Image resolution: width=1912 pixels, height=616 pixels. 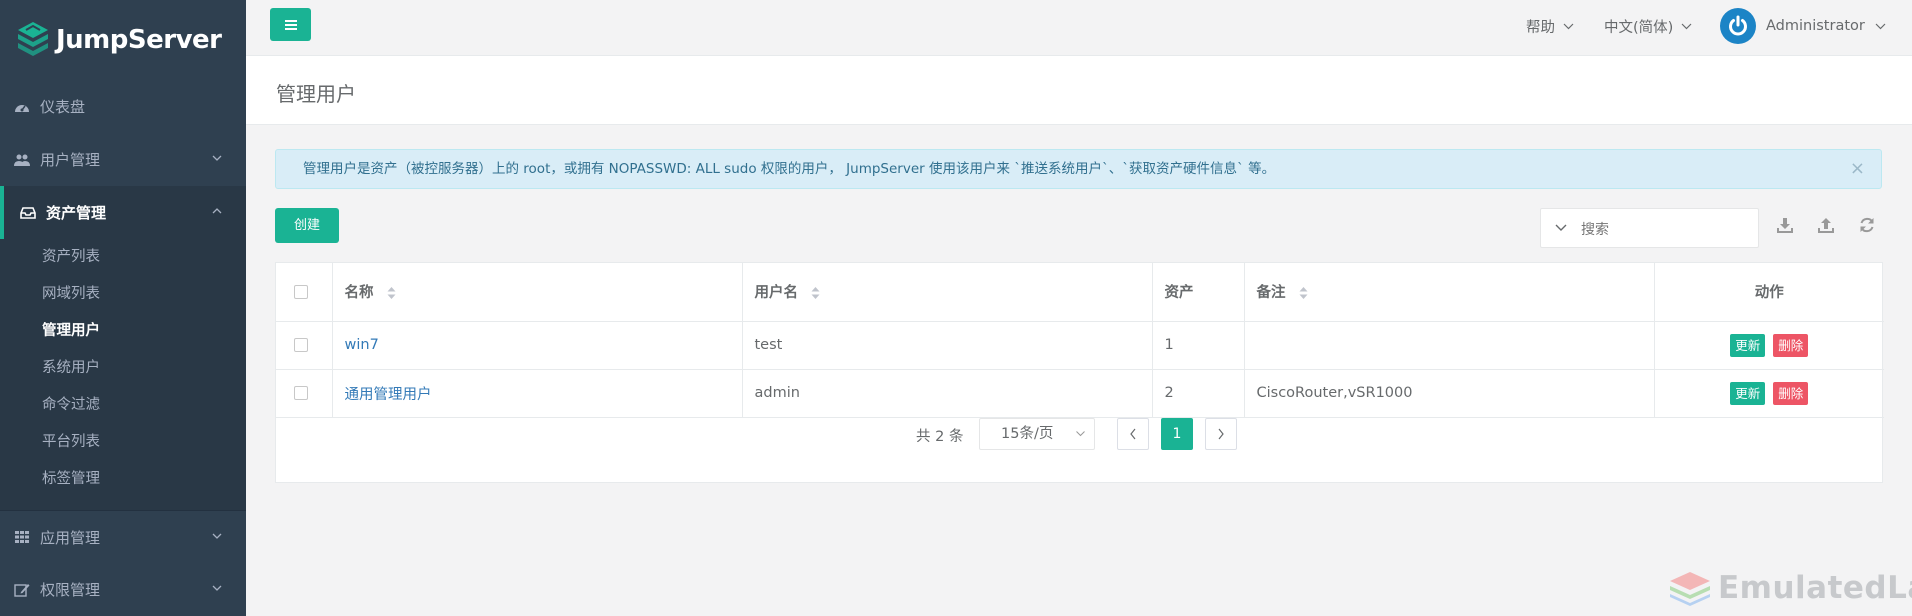 I want to click on cell-actions: 更新 删除, so click(x=1769, y=345).